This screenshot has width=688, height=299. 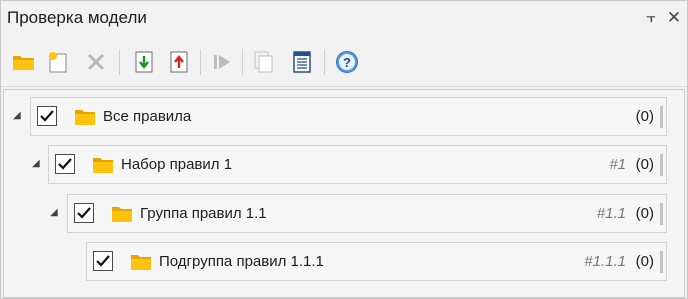 What do you see at coordinates (179, 62) in the screenshot?
I see `export-icon` at bounding box center [179, 62].